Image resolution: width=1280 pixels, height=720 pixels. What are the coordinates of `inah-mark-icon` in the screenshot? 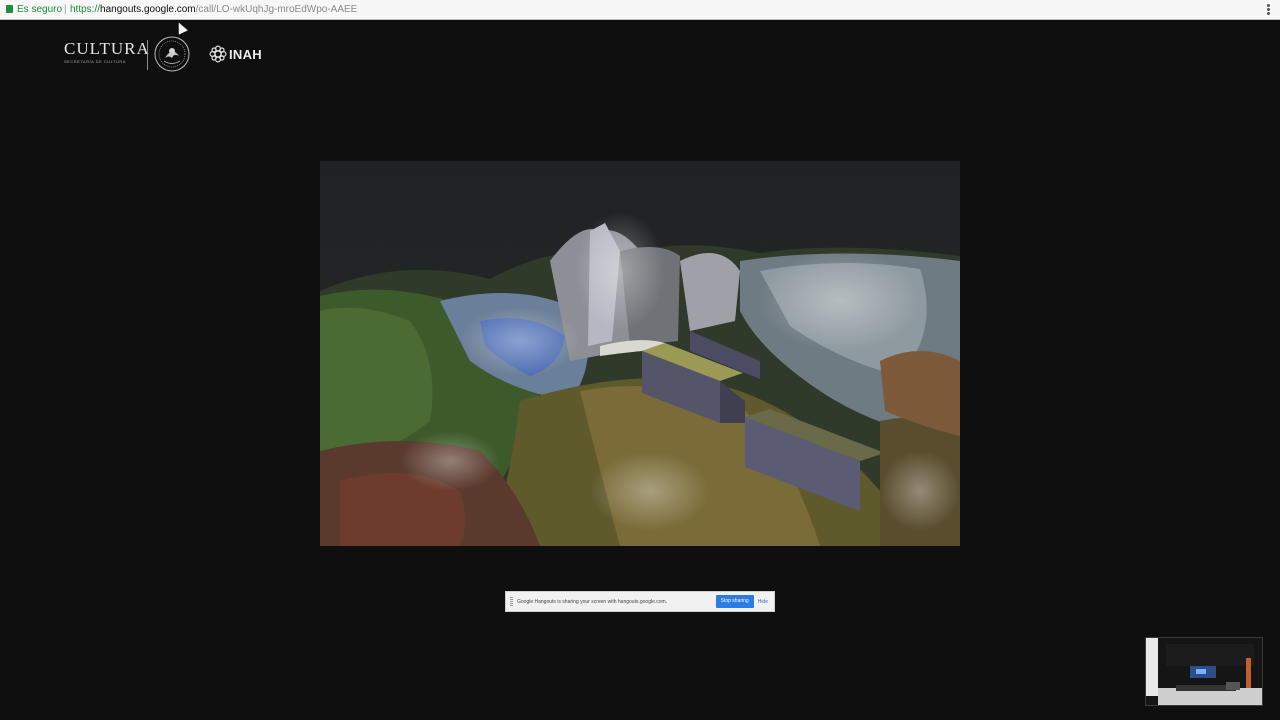 It's located at (218, 54).